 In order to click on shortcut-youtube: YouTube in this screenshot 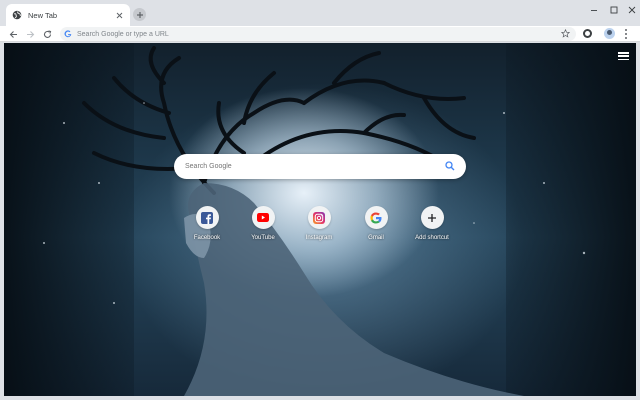, I will do `click(263, 223)`.